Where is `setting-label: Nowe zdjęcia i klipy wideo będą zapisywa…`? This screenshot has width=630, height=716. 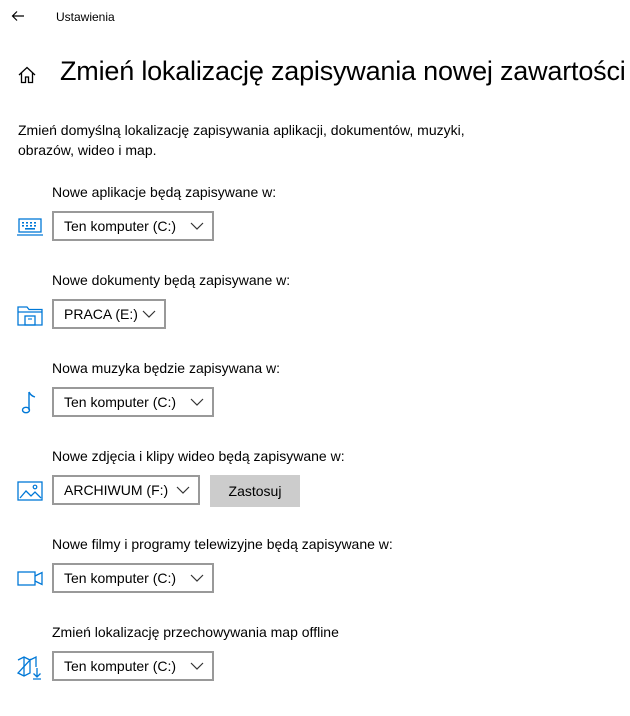
setting-label: Nowe zdjęcia i klipy wideo będą zapisywa… is located at coordinates (198, 456).